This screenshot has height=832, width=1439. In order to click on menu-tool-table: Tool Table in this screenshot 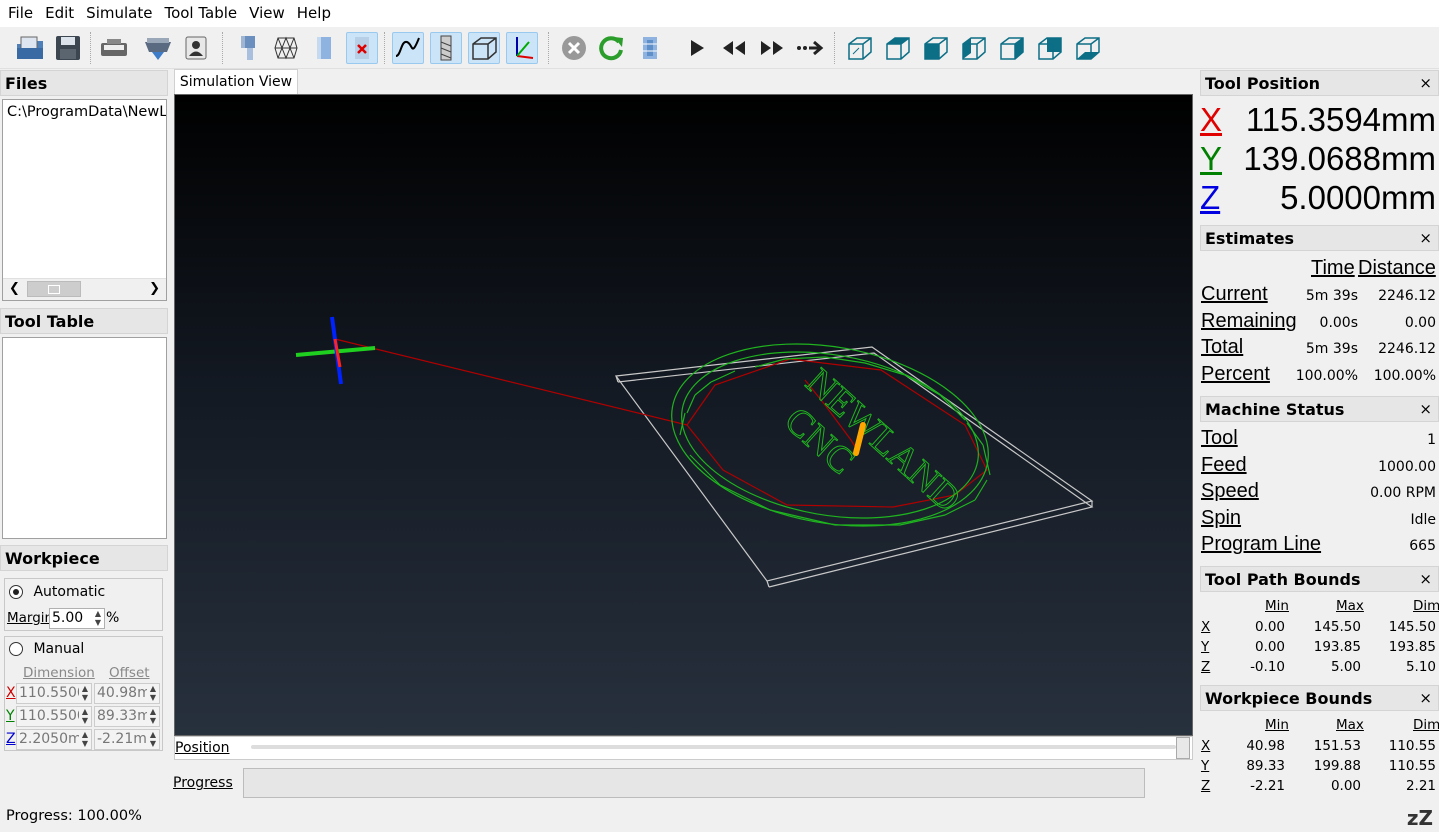, I will do `click(200, 13)`.